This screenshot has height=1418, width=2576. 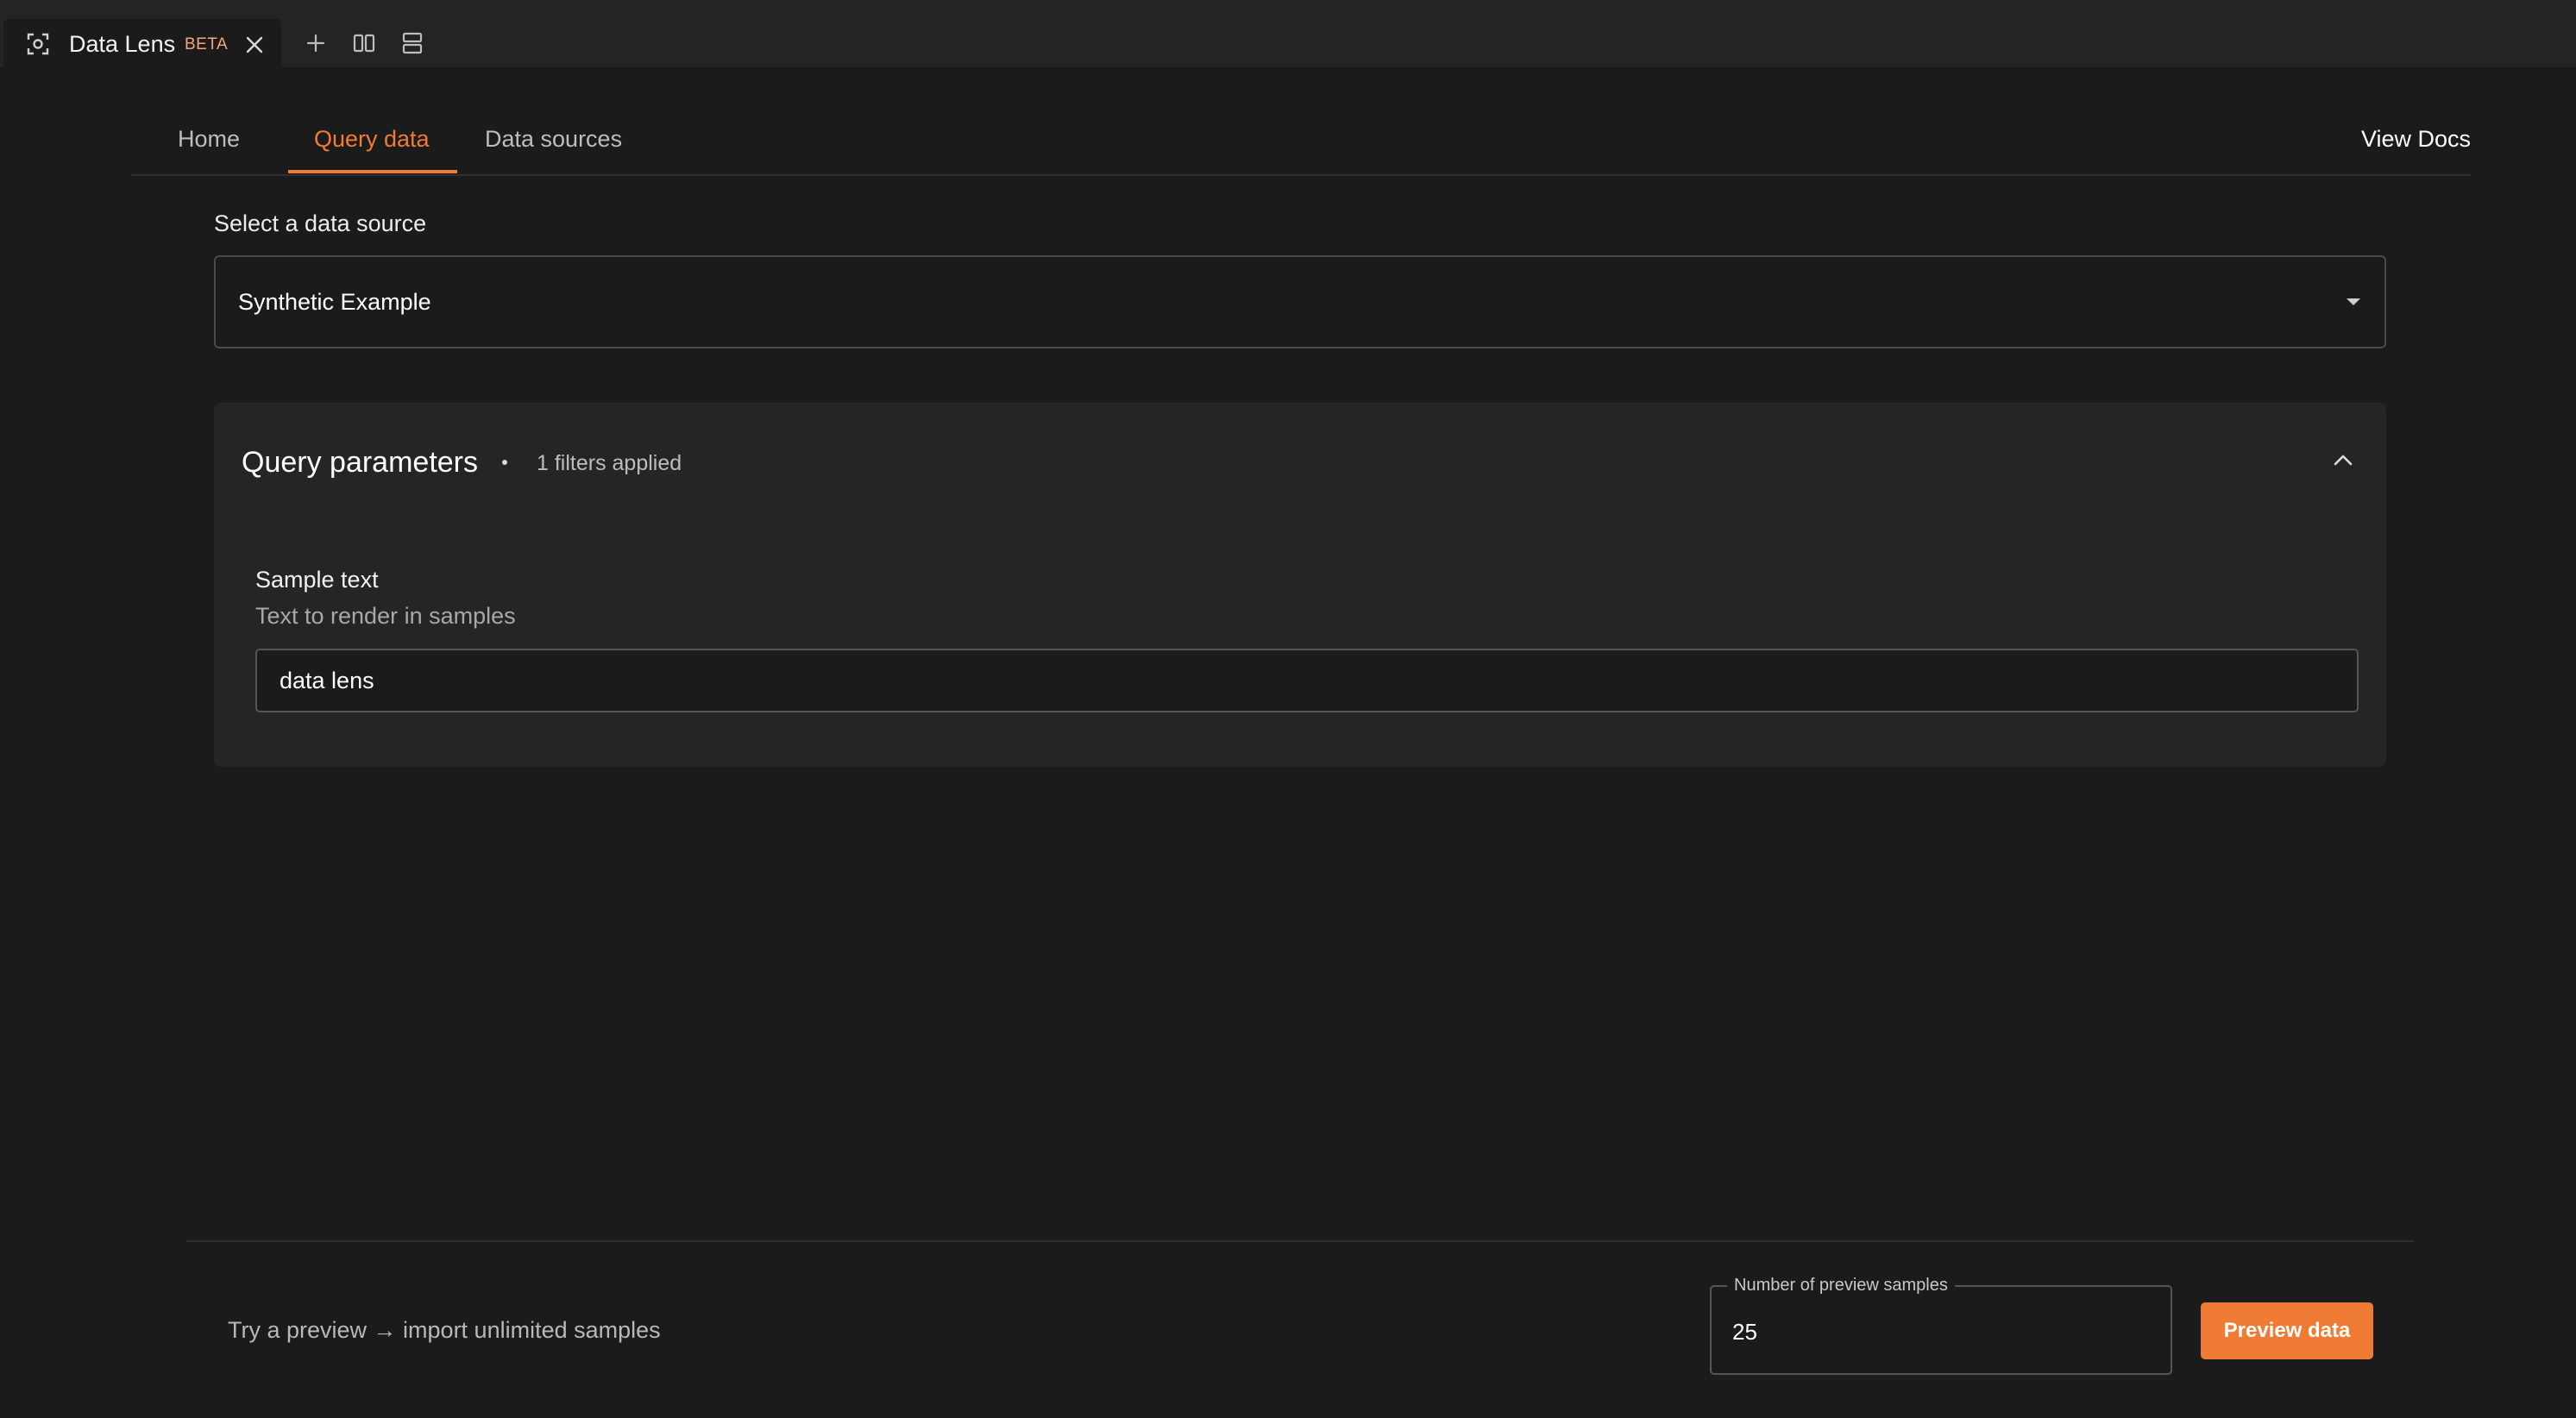 What do you see at coordinates (1841, 1286) in the screenshot?
I see `preview-samples-label: Number of preview samples` at bounding box center [1841, 1286].